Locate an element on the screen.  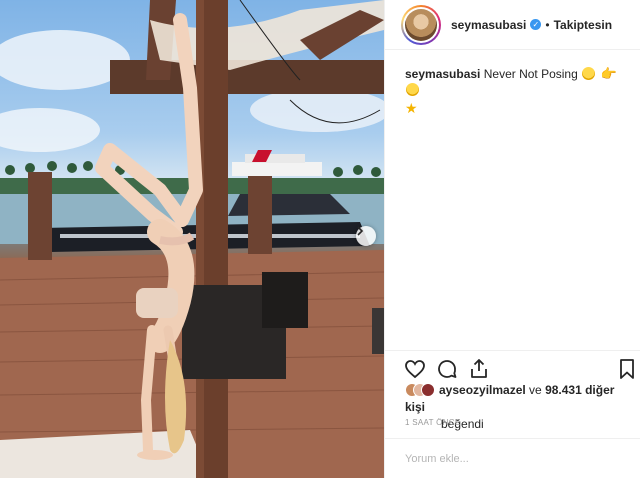
post-timestamp: 1 SAAT ÖNCE is located at coordinates (432, 422).